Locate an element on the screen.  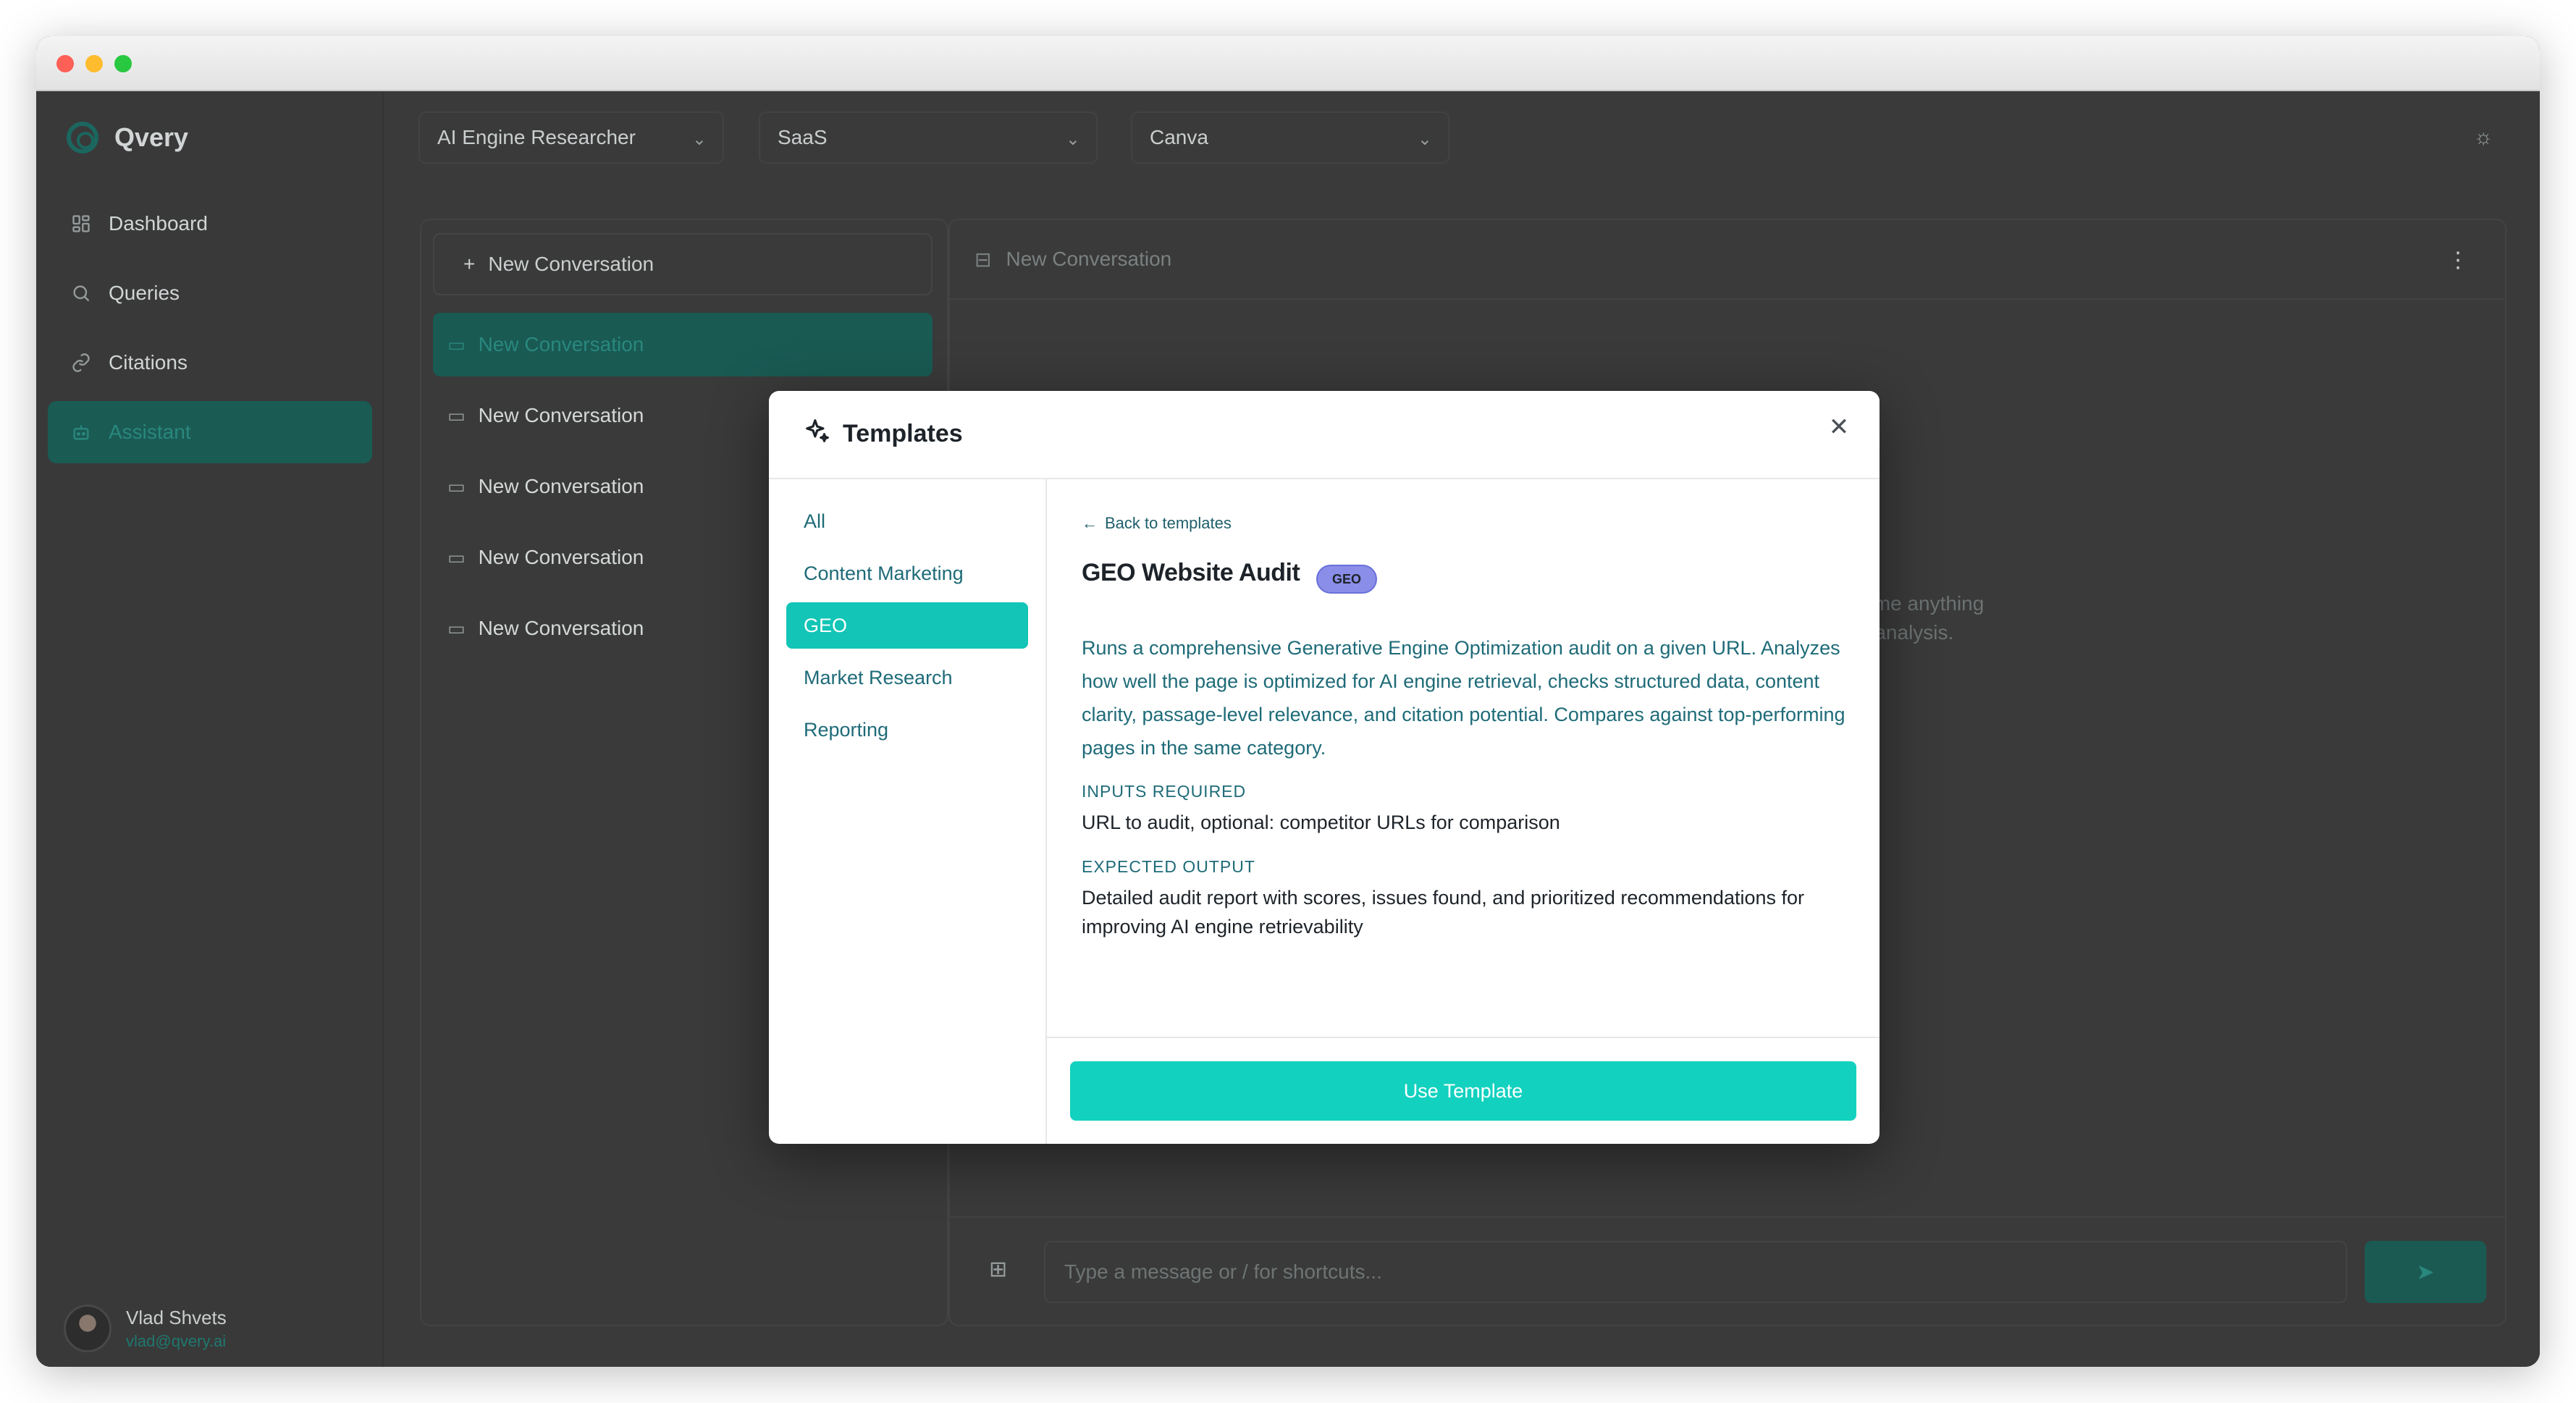
back-to-templates-link: ← Back to templates is located at coordinates (1157, 523).